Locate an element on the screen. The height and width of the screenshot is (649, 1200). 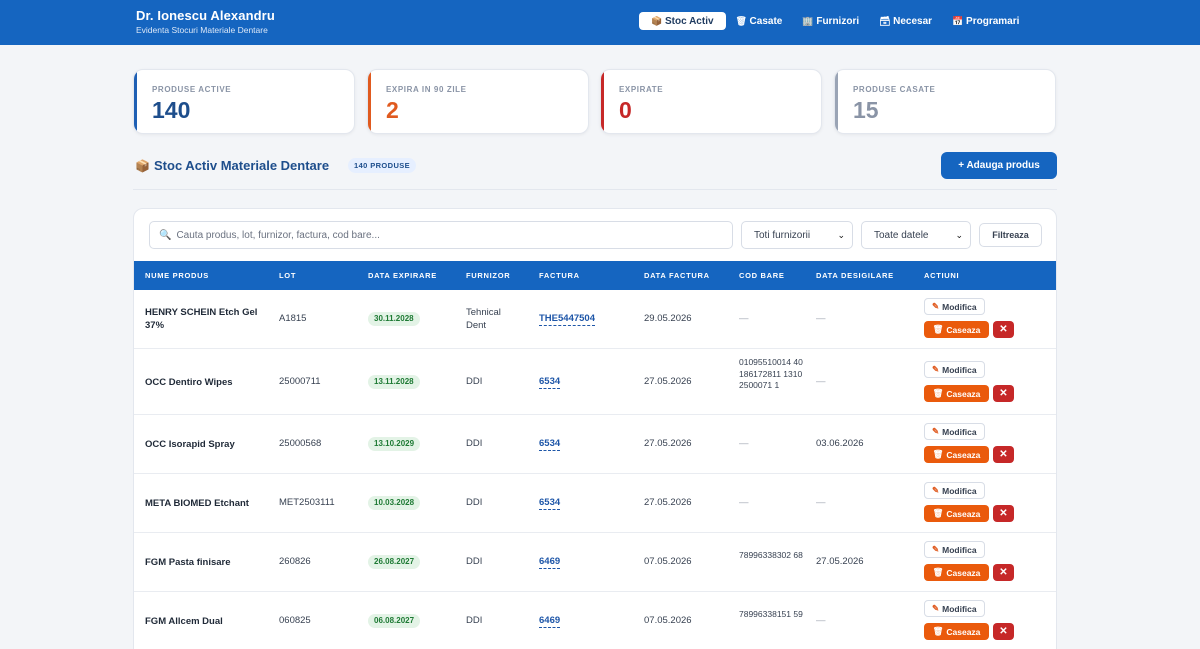
product-count-badge: 140 PRODUSE is located at coordinates (382, 165).